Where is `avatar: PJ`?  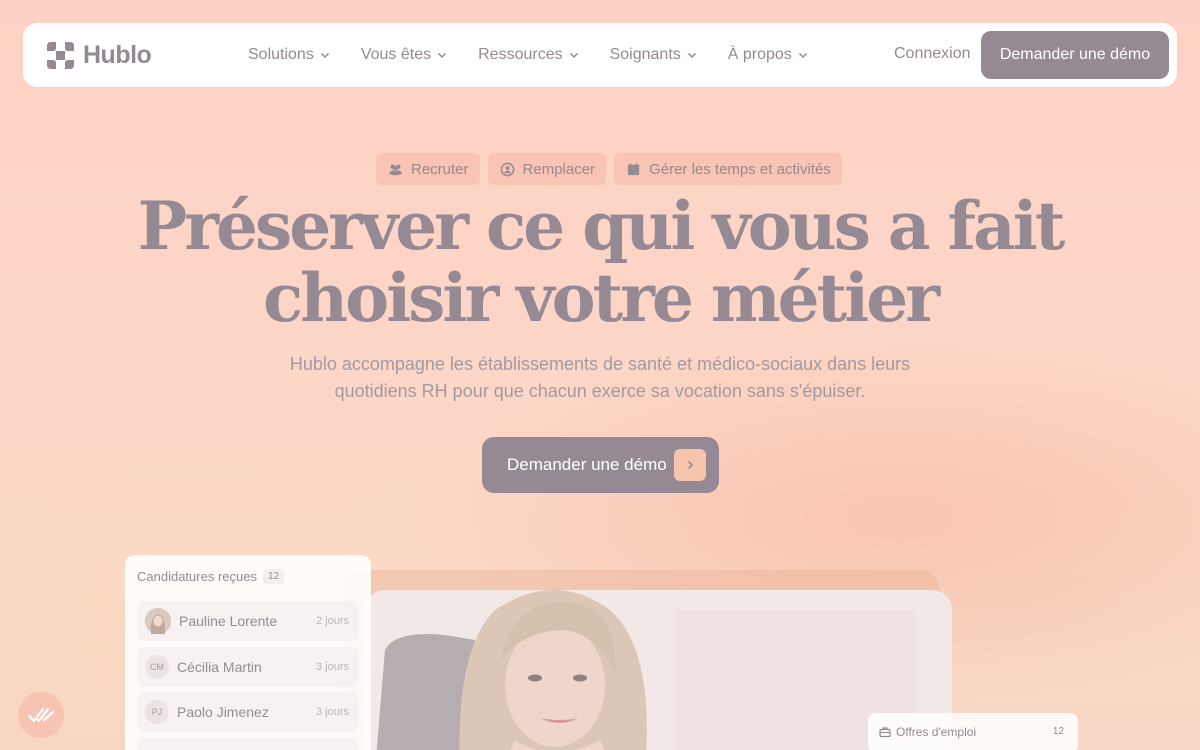
avatar: PJ is located at coordinates (157, 712).